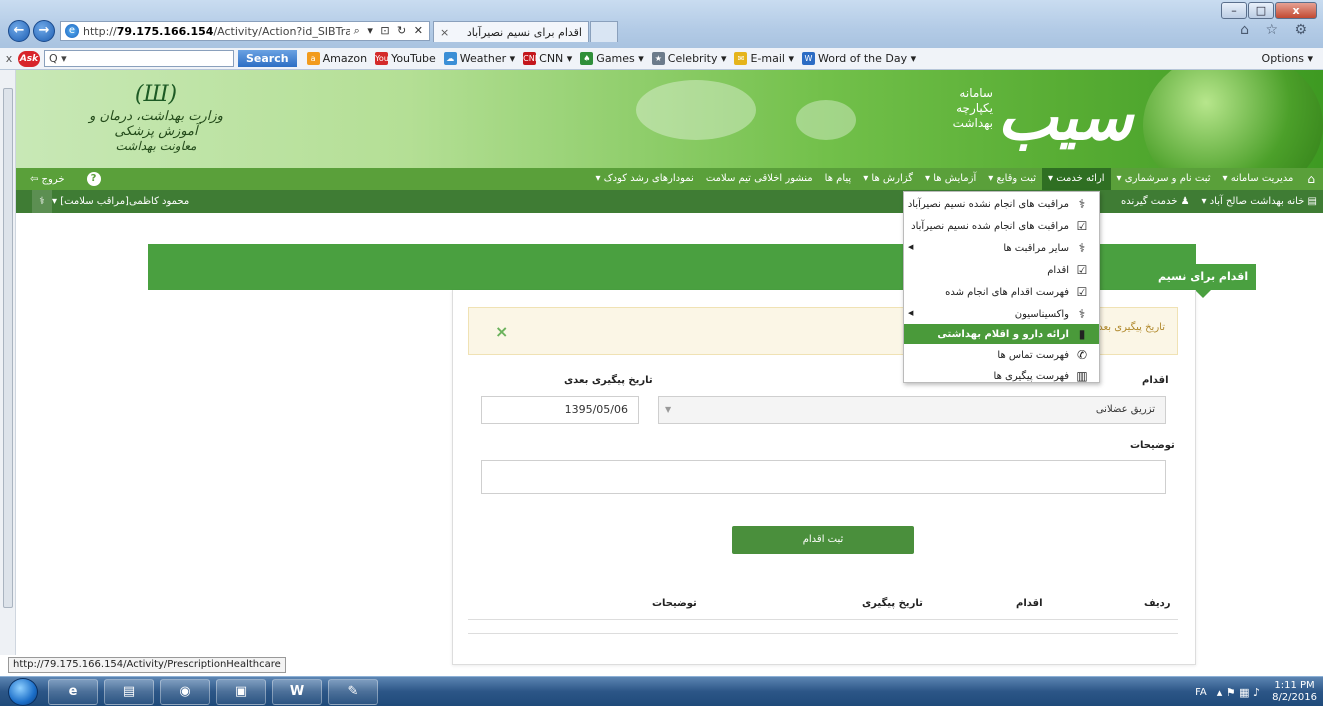  I want to click on favorite-link: ☁ Weather ▾, so click(479, 58).